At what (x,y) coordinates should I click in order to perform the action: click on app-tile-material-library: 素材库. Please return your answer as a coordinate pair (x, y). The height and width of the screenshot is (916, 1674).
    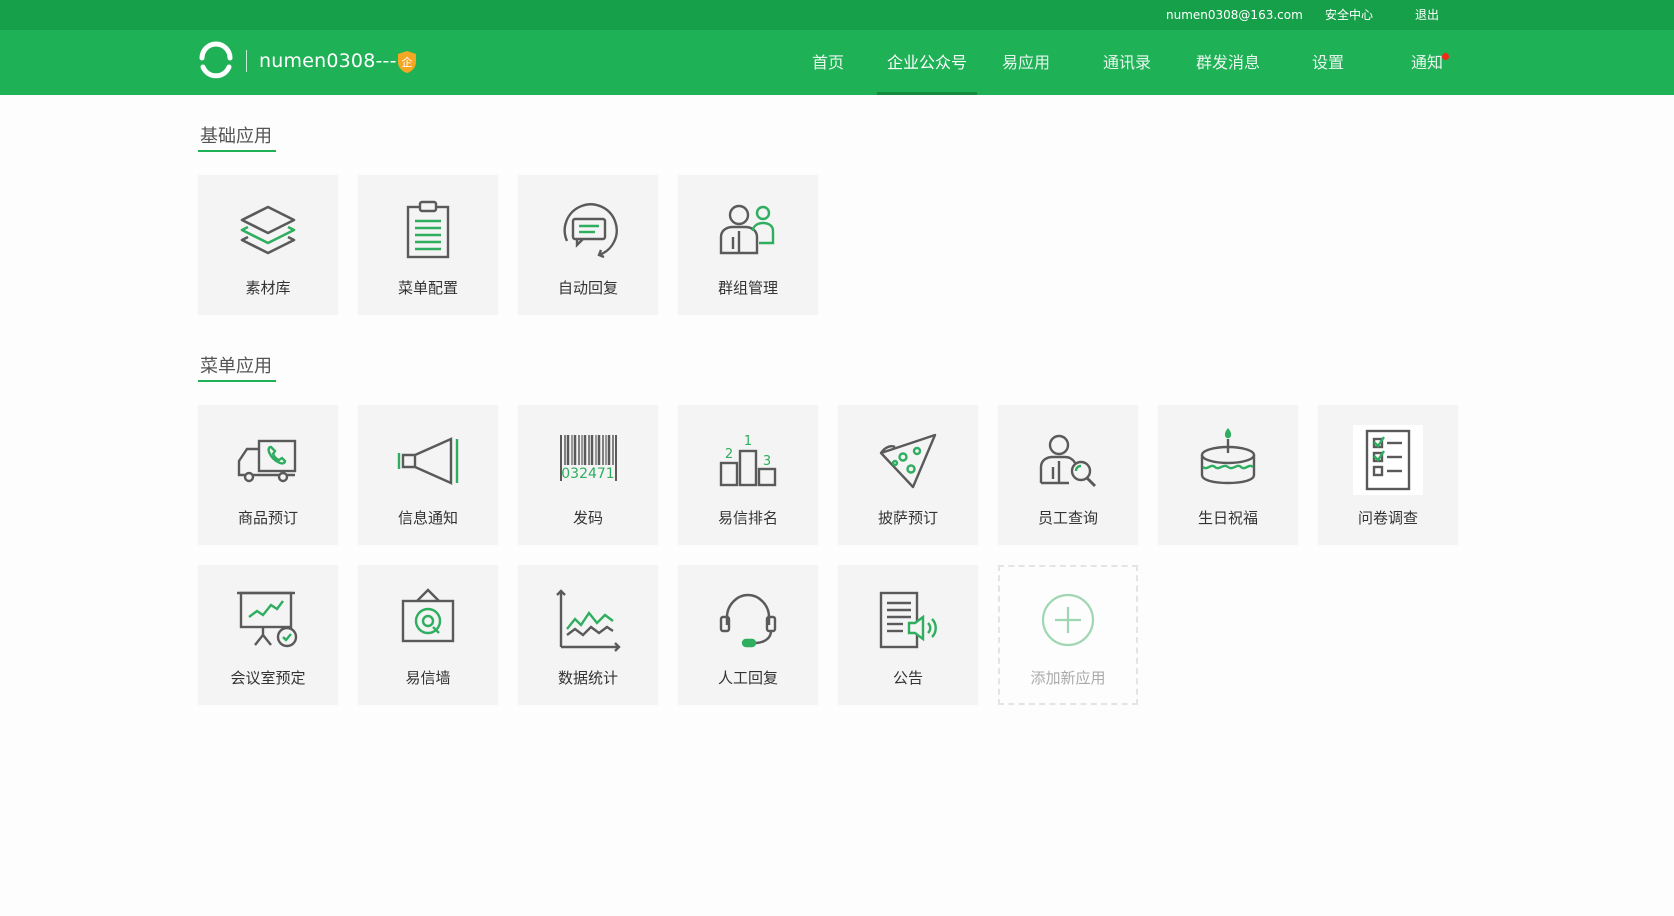
    Looking at the image, I should click on (268, 245).